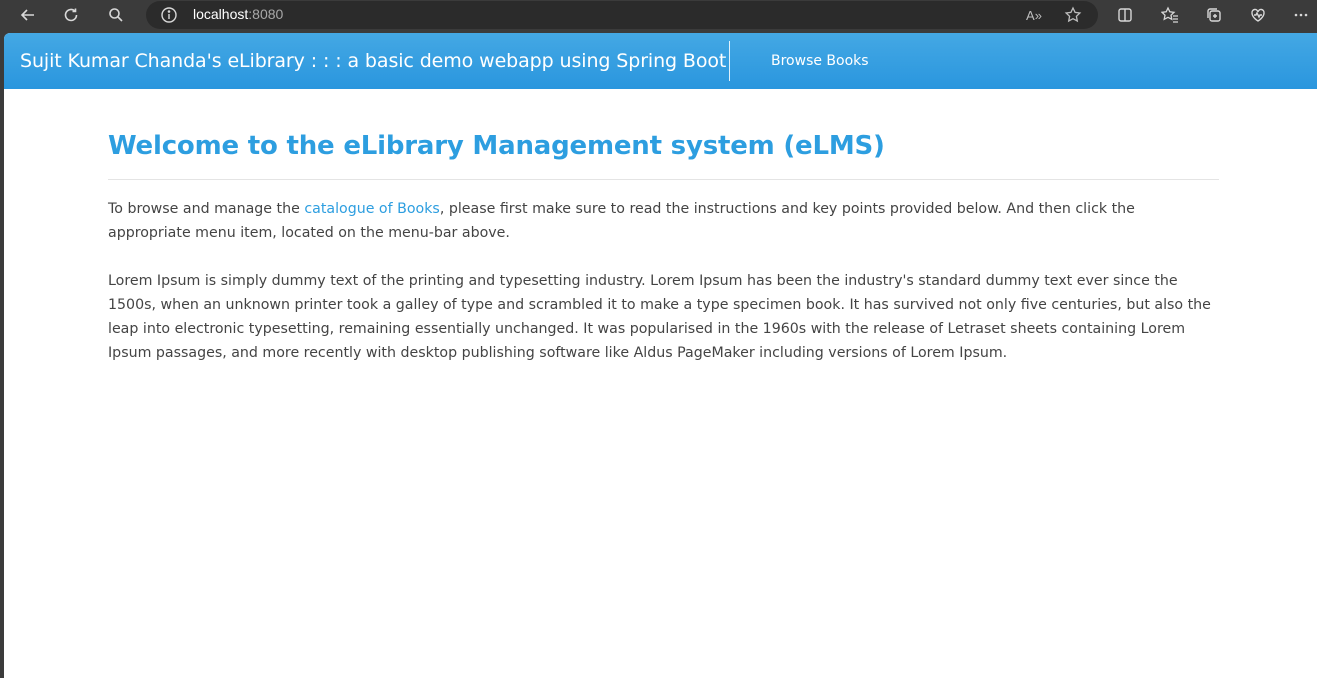 The height and width of the screenshot is (678, 1317). What do you see at coordinates (1125, 15) in the screenshot?
I see `split-screen-icon` at bounding box center [1125, 15].